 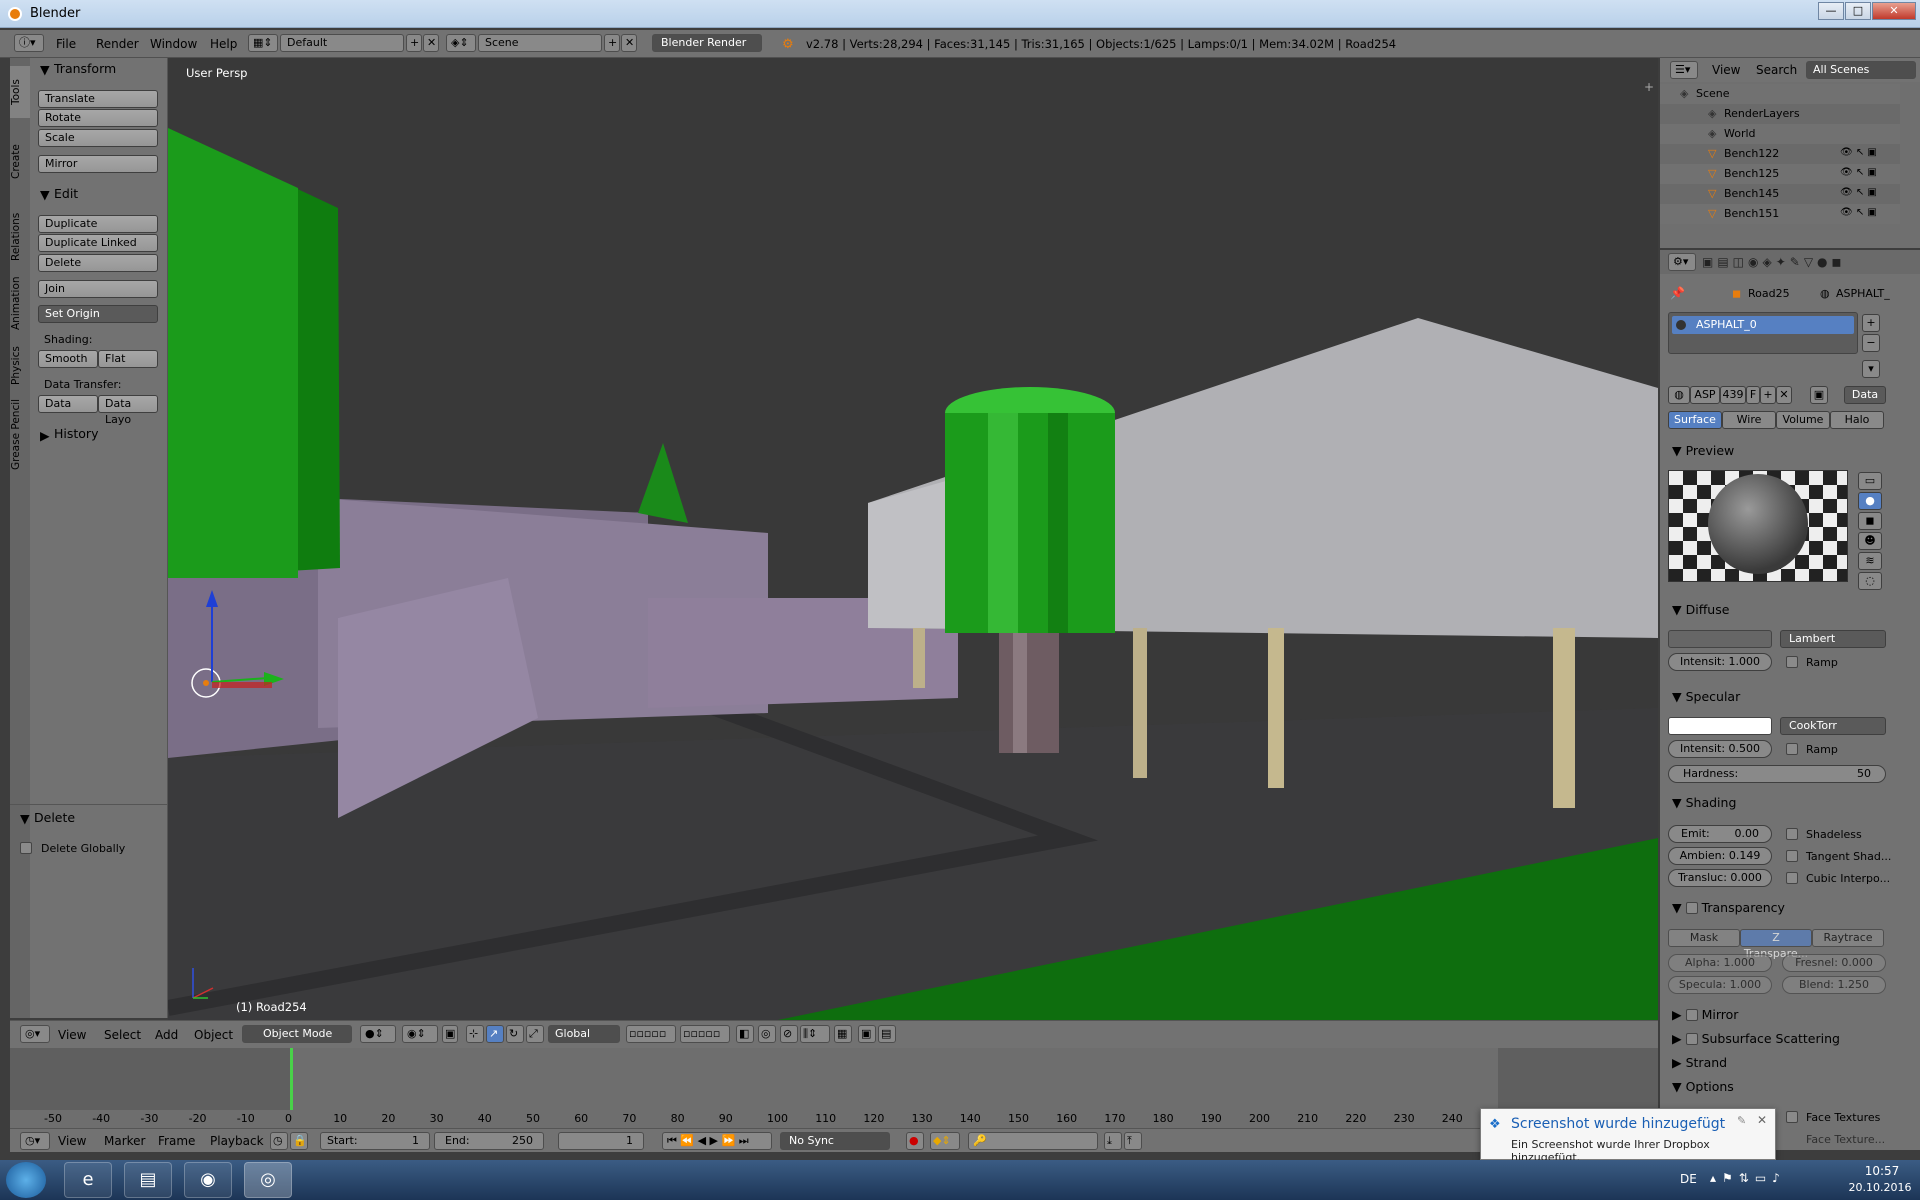 What do you see at coordinates (20, 92) in the screenshot?
I see `tab-tools: Tools` at bounding box center [20, 92].